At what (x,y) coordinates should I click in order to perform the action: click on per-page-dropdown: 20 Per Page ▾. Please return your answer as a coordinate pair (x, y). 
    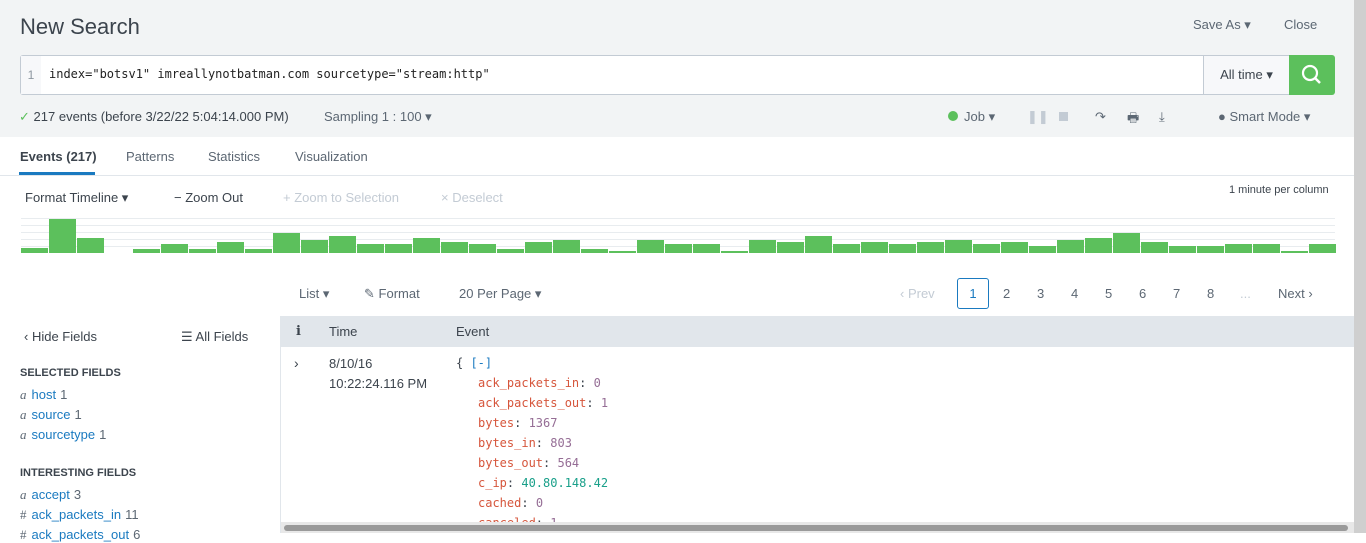
    Looking at the image, I should click on (500, 294).